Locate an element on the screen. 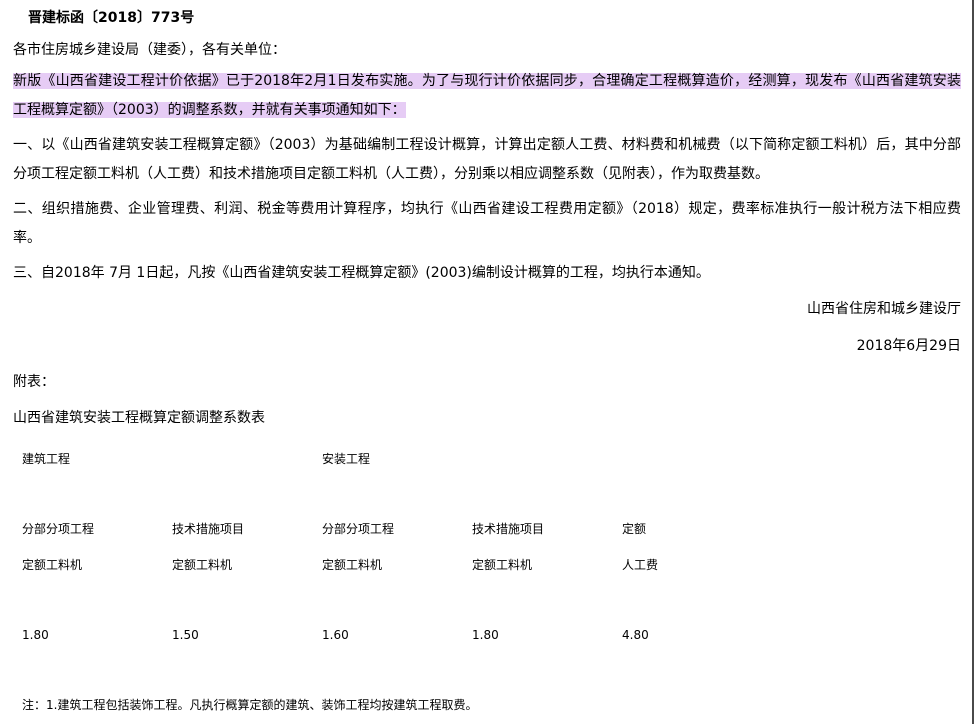 This screenshot has height=724, width=974. issue-date: 2018年6月29日 is located at coordinates (908, 346).